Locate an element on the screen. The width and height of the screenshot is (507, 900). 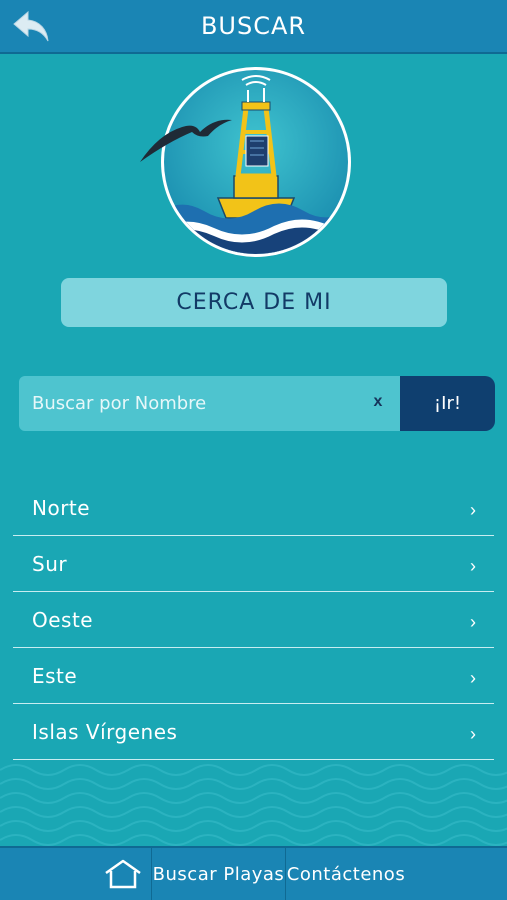
buoy-logo is located at coordinates (246, 163).